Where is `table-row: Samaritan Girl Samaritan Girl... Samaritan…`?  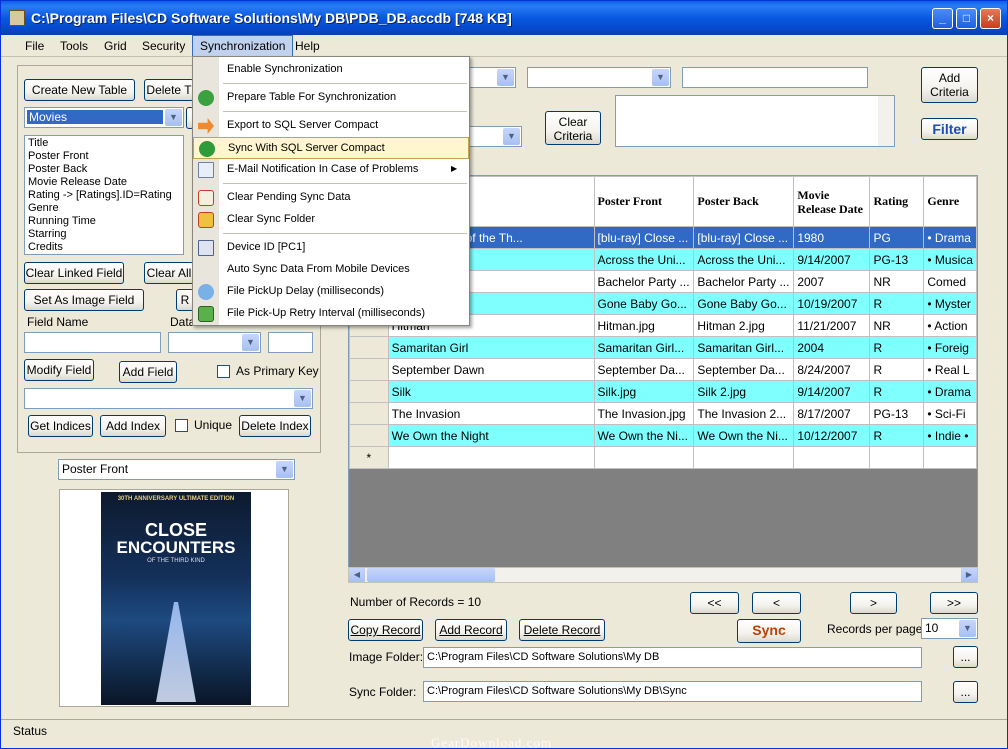
table-row: Samaritan Girl Samaritan Girl... Samaritan… is located at coordinates (663, 347).